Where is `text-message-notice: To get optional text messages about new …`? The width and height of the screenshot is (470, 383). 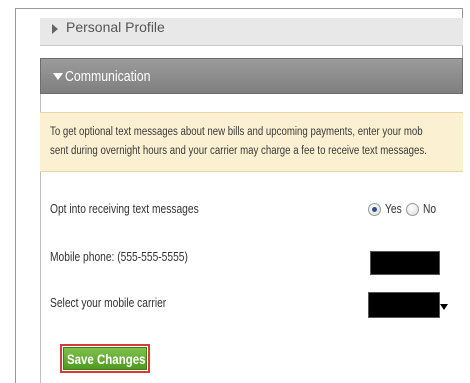
text-message-notice: To get optional text messages about new … is located at coordinates (251, 142).